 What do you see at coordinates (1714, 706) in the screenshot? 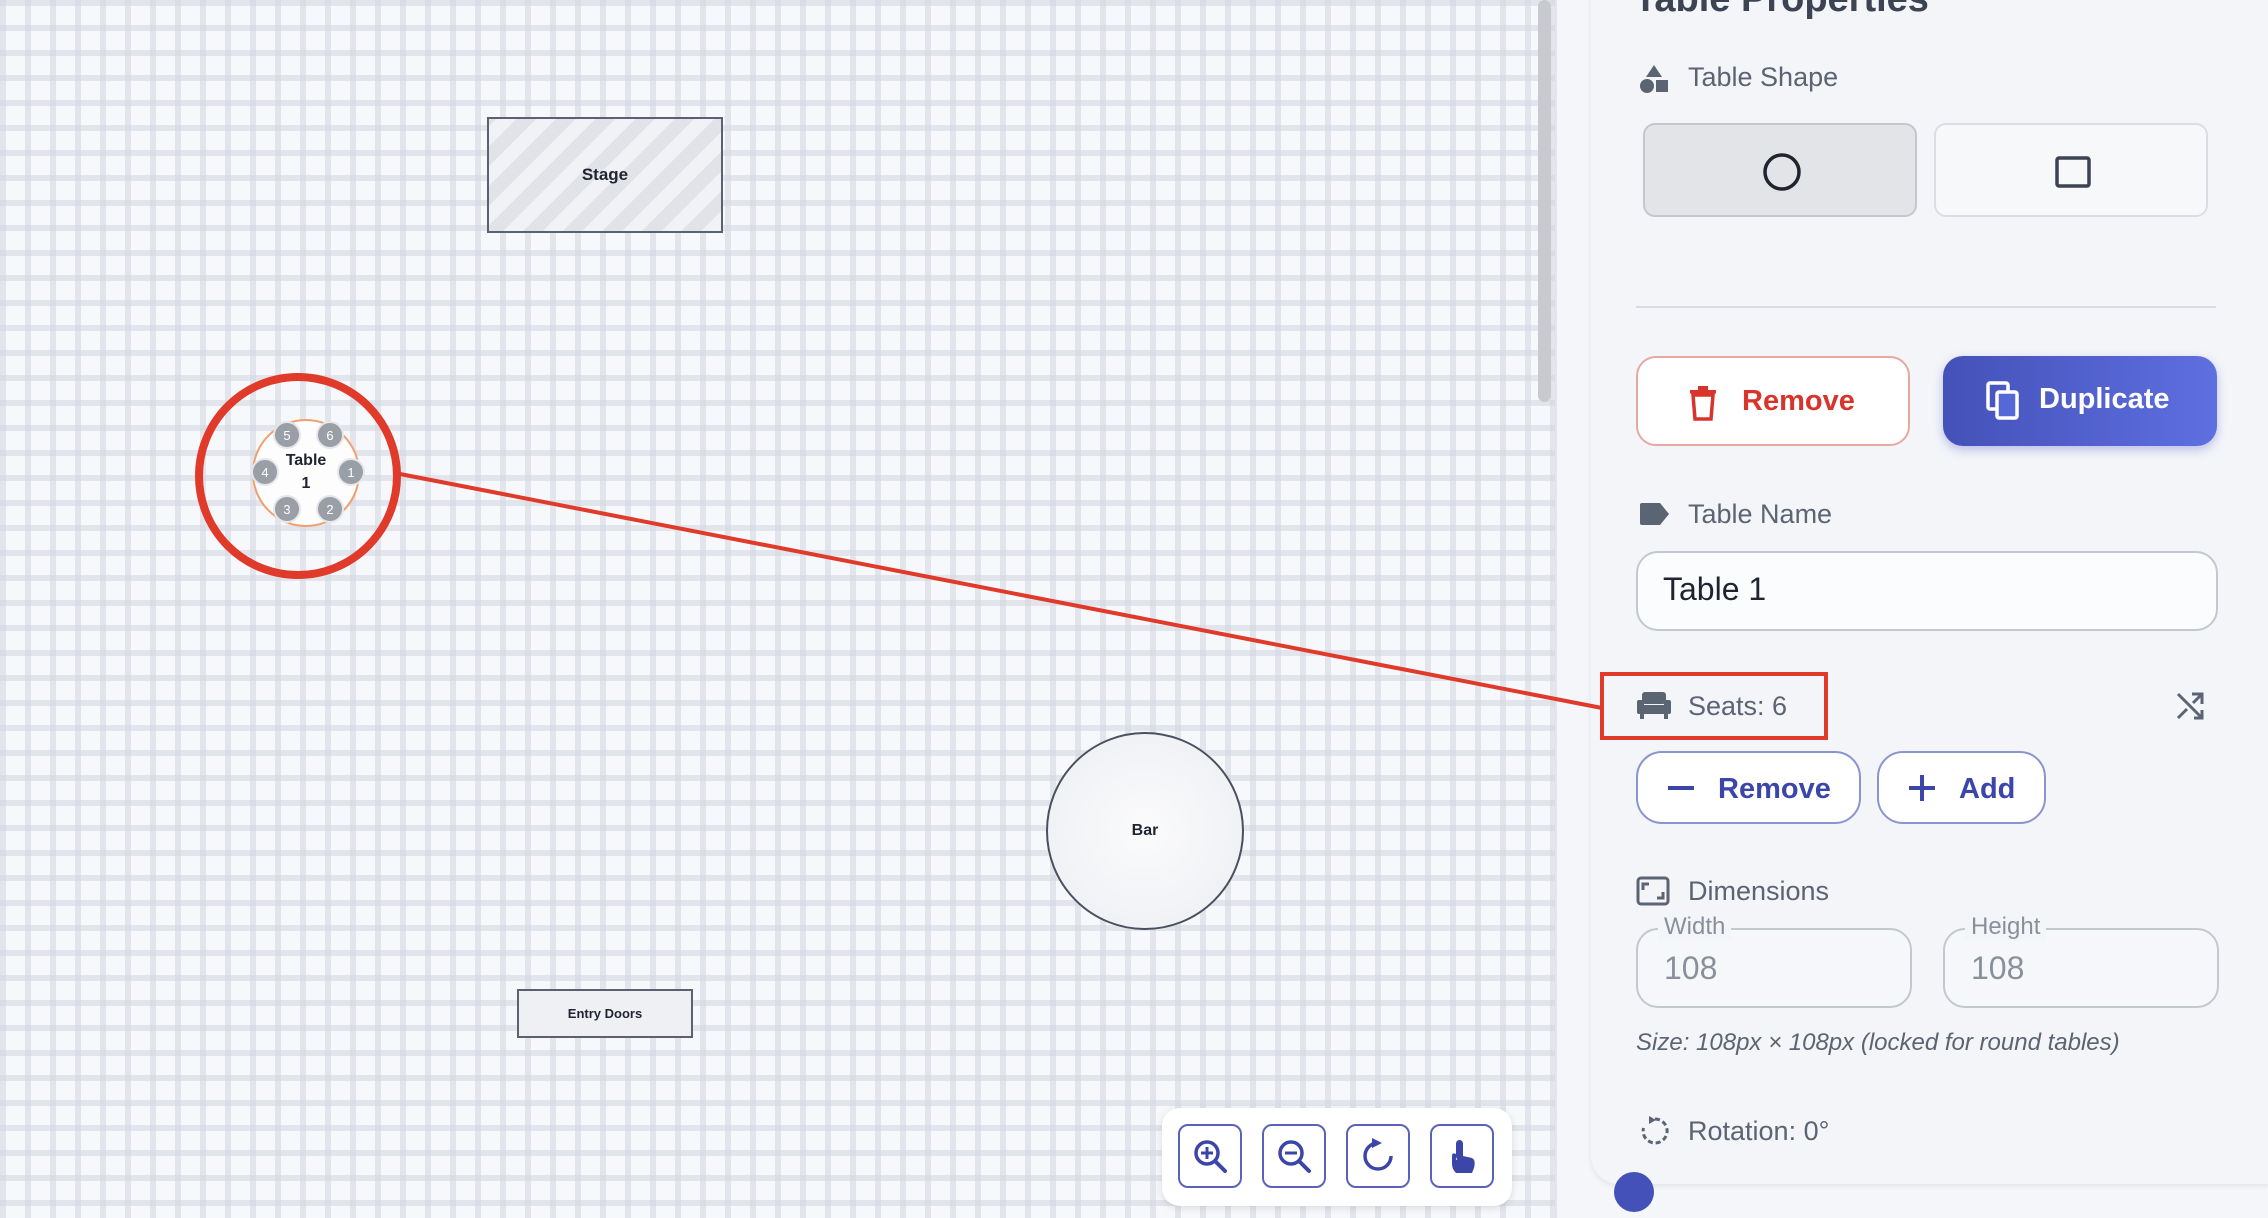
I see `annotation-rectangle` at bounding box center [1714, 706].